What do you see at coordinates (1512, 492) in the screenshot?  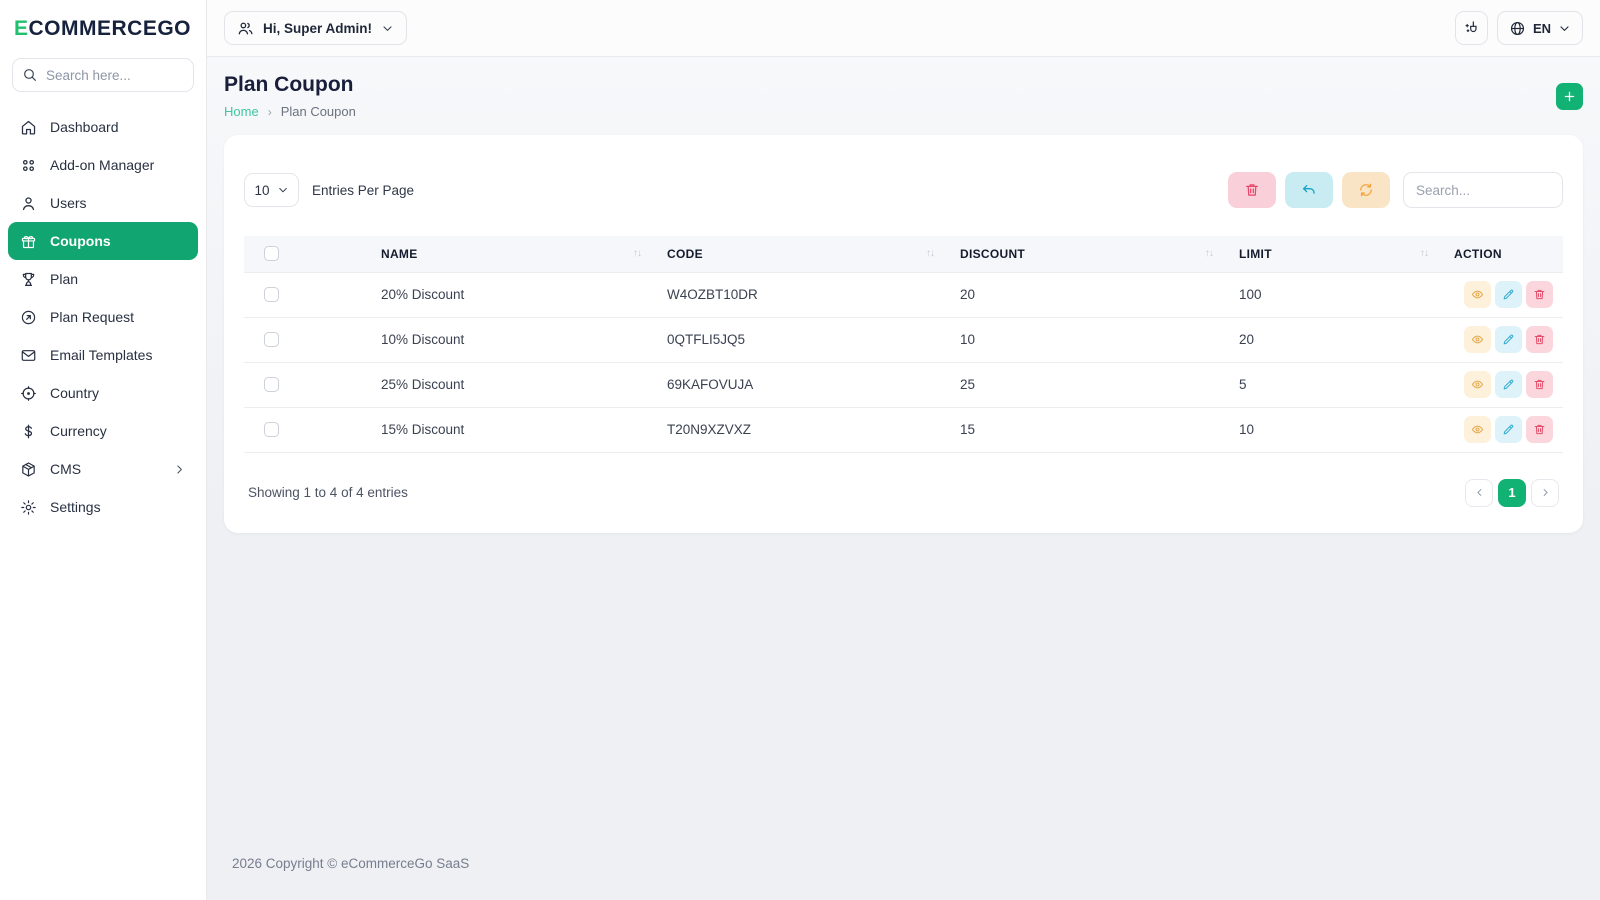 I see `pagination-page-1-button: 1` at bounding box center [1512, 492].